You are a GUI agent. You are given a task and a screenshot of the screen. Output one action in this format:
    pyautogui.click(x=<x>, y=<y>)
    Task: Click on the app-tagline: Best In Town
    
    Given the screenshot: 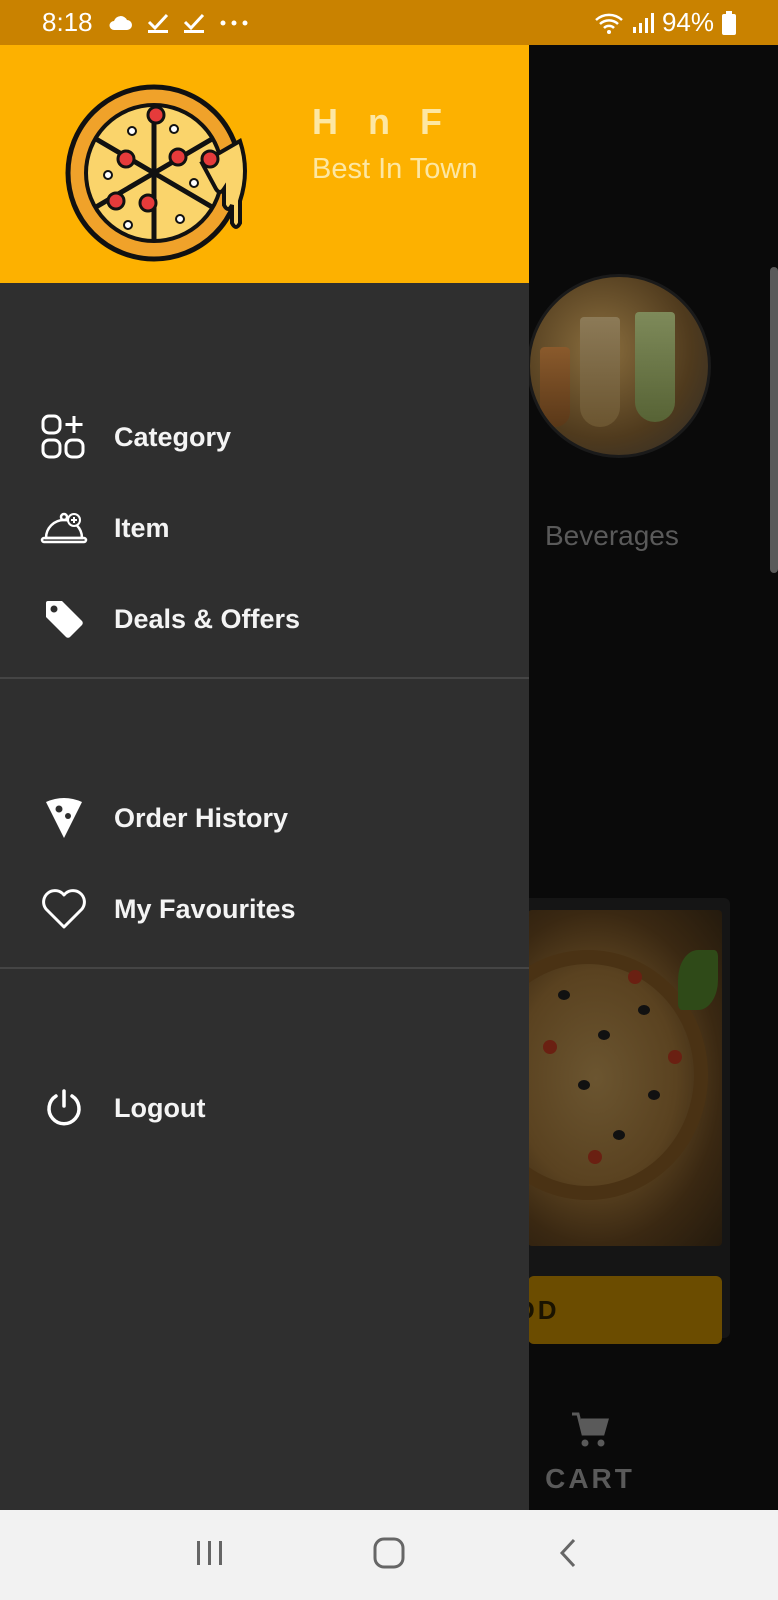 What is the action you would take?
    pyautogui.click(x=395, y=169)
    